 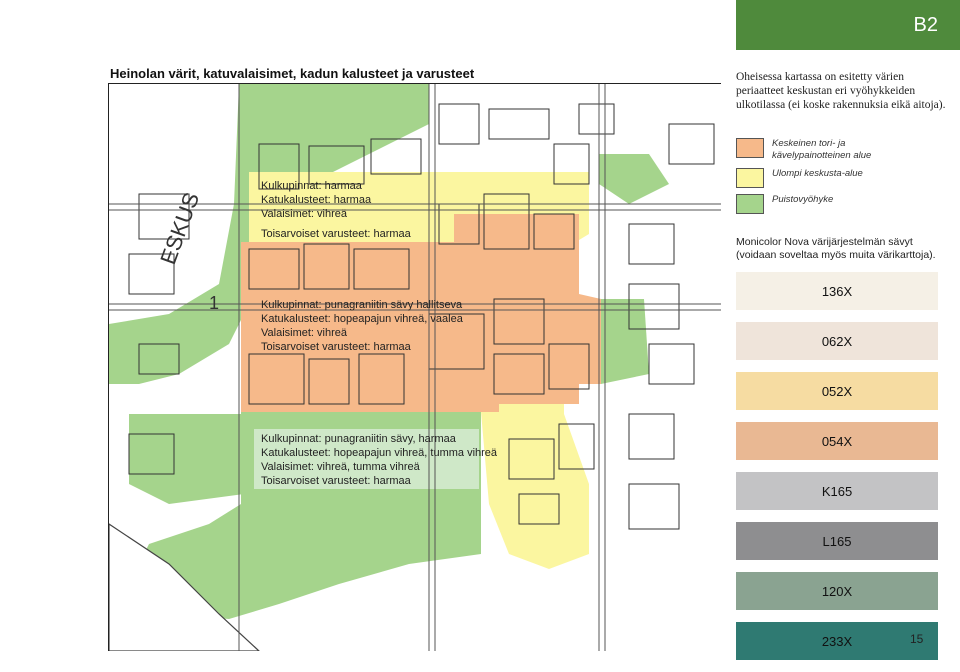 I want to click on legend-label-park: Puistovyöhyke, so click(x=803, y=199).